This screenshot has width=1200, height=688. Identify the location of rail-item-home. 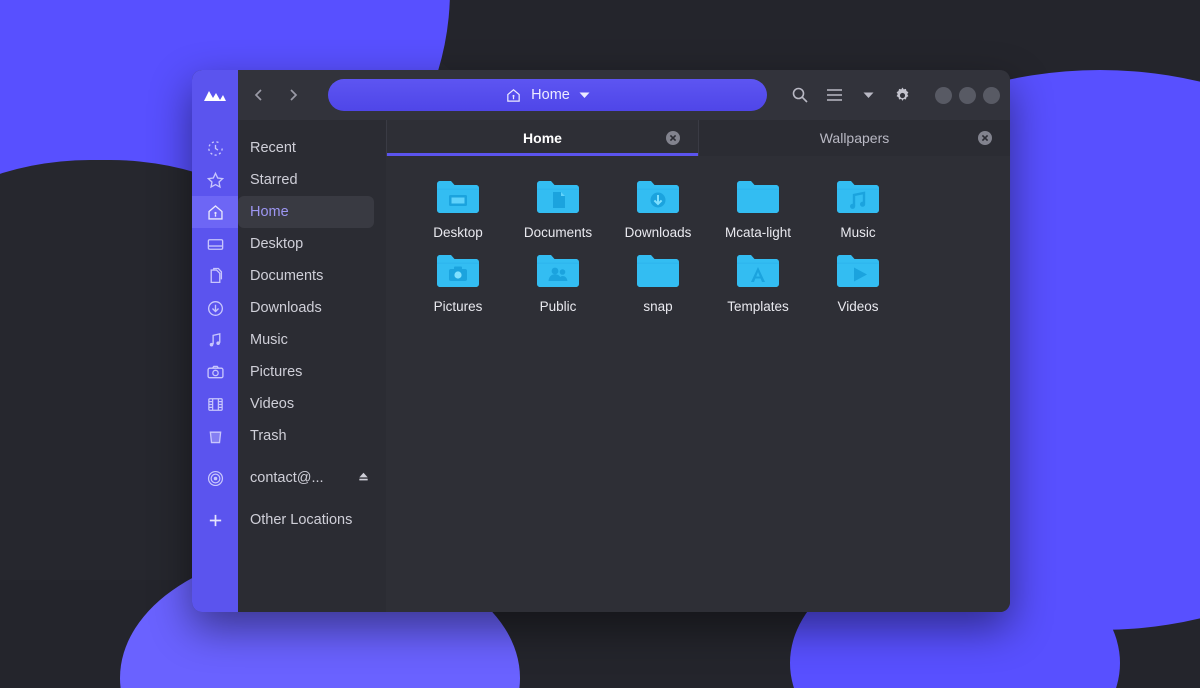
(215, 212).